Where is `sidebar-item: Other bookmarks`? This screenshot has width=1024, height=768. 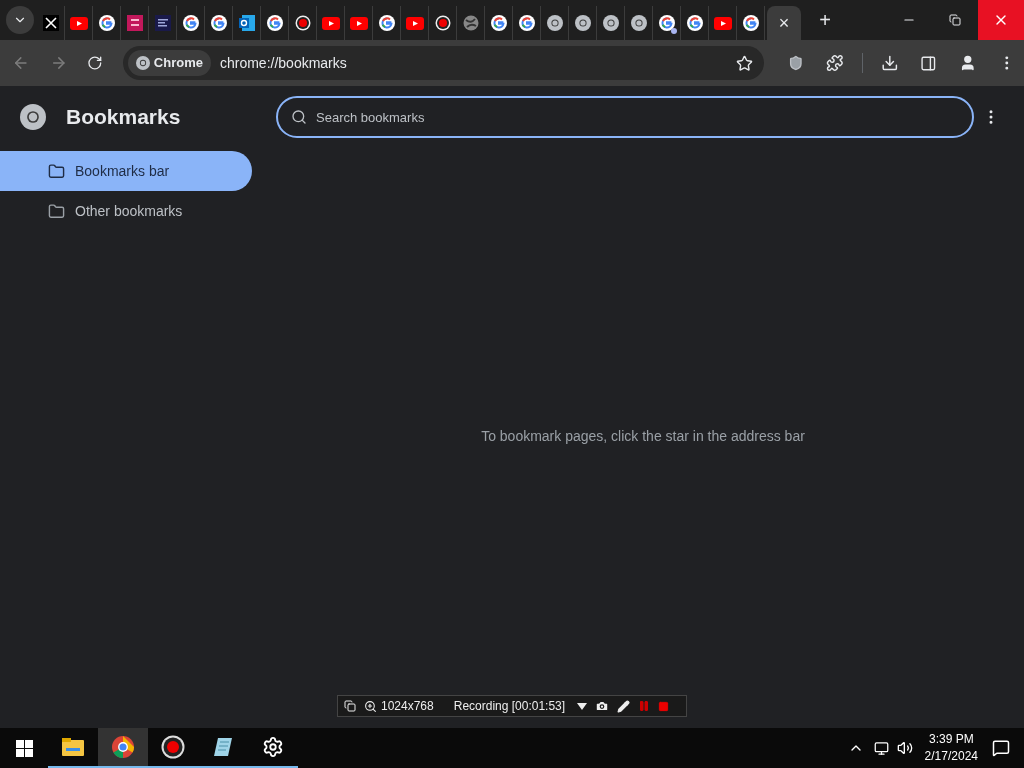 sidebar-item: Other bookmarks is located at coordinates (126, 211).